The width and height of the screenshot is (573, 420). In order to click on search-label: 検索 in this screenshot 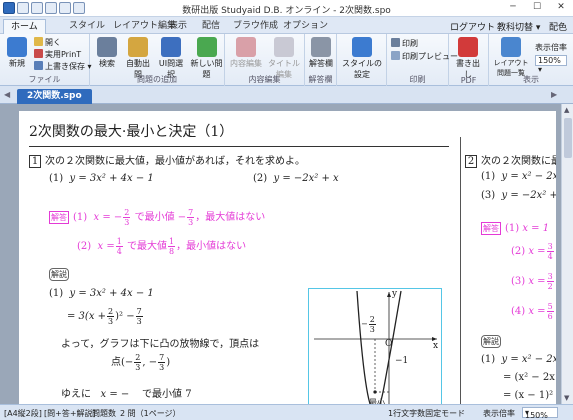, I will do `click(107, 63)`.